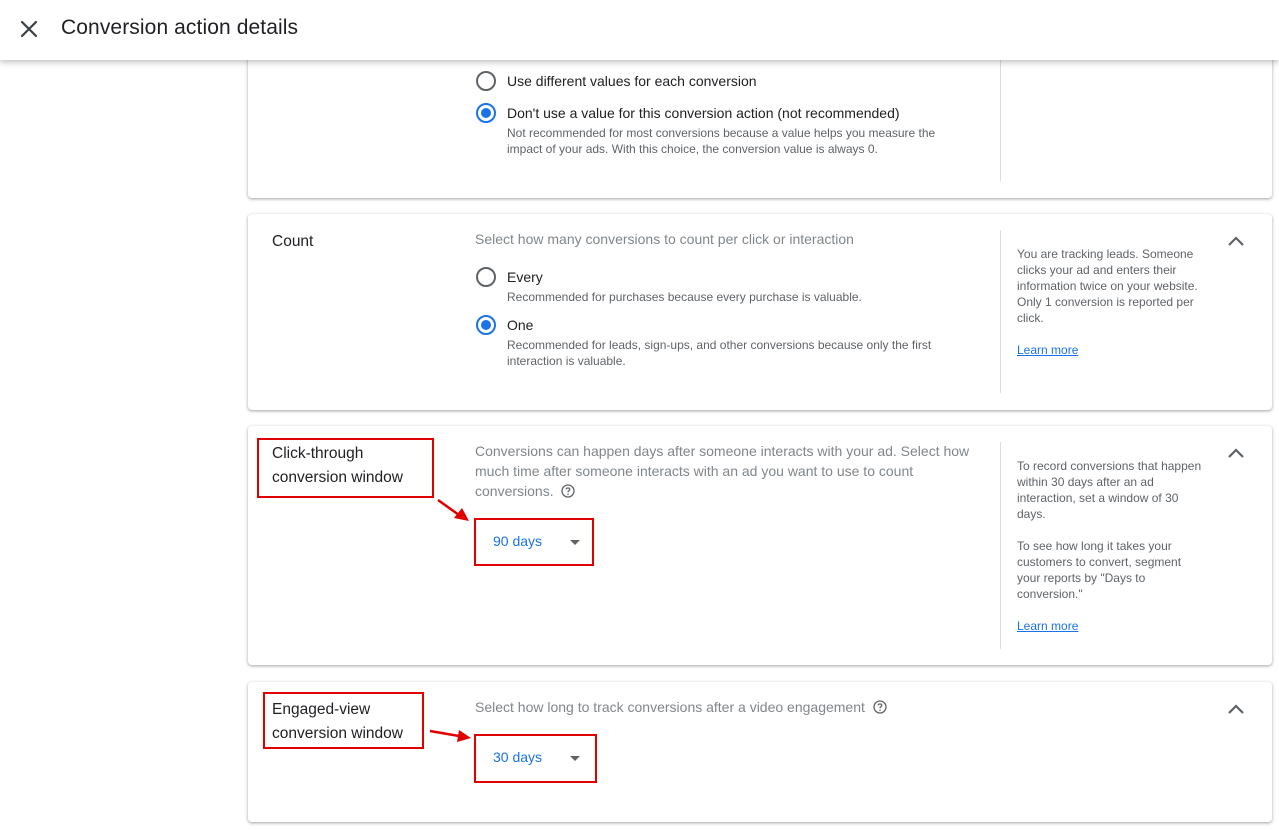 This screenshot has height=830, width=1279. What do you see at coordinates (518, 757) in the screenshot?
I see `dropdown-value: 30 days` at bounding box center [518, 757].